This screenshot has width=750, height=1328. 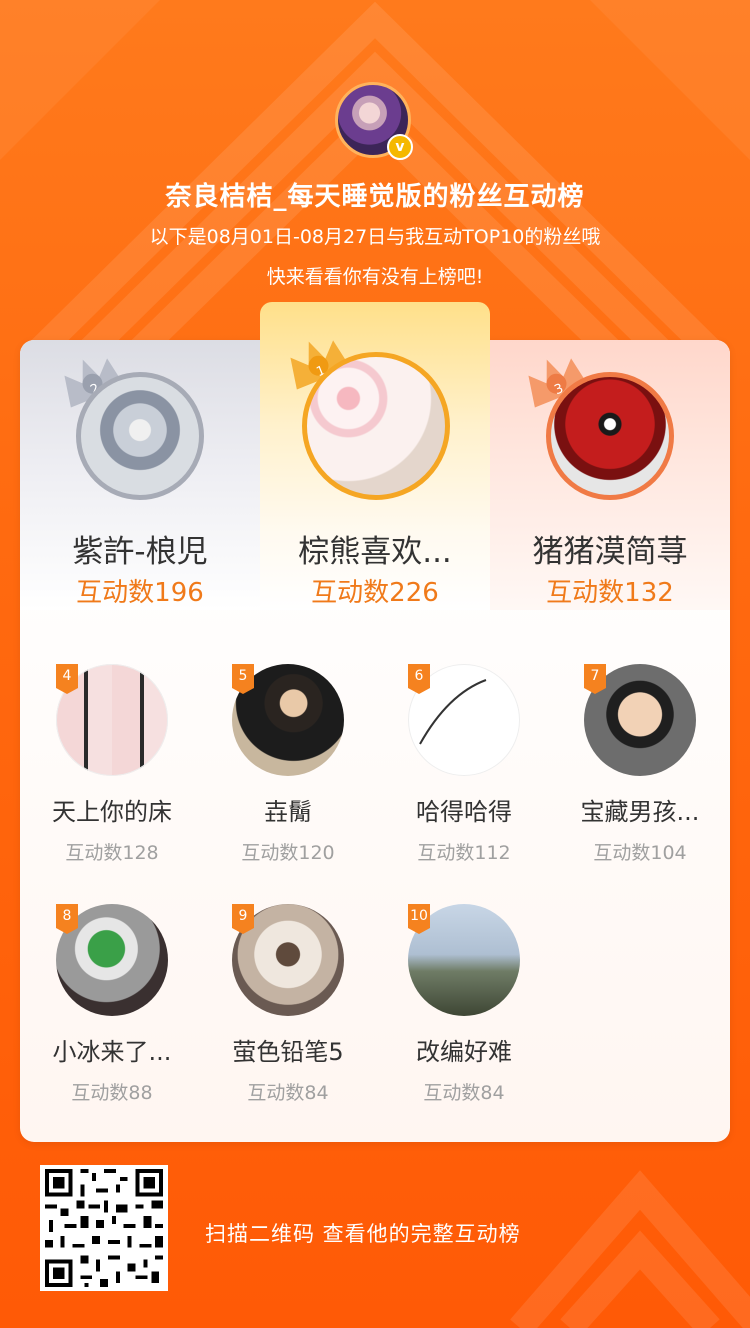 What do you see at coordinates (419, 919) in the screenshot?
I see `rank-badge: 10` at bounding box center [419, 919].